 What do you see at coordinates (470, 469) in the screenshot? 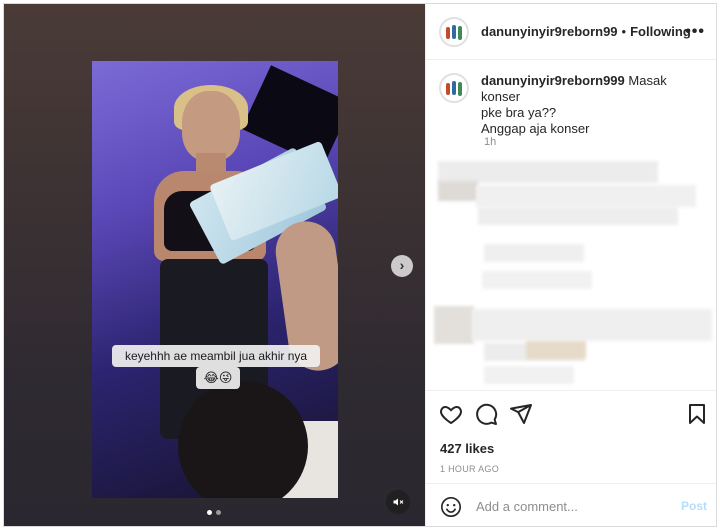
I see `post-timestamp: 1 HOUR AGO` at bounding box center [470, 469].